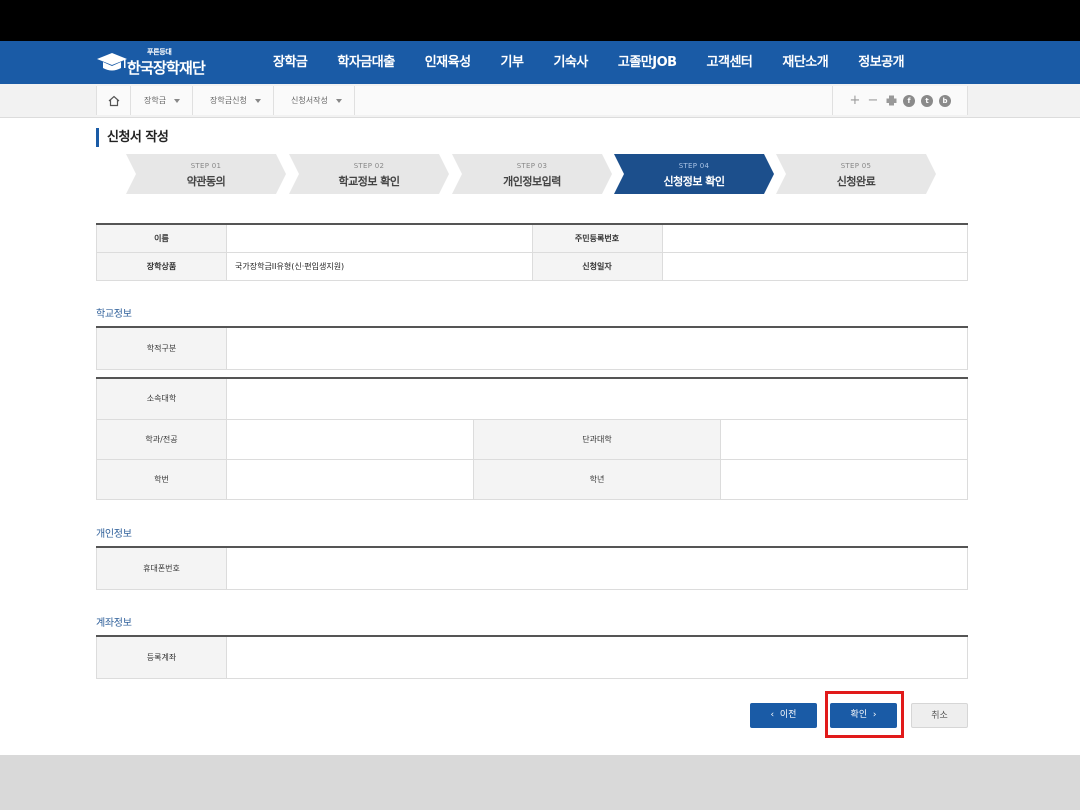 Image resolution: width=1080 pixels, height=810 pixels. I want to click on menu-scholarship: 장학금, so click(290, 62).